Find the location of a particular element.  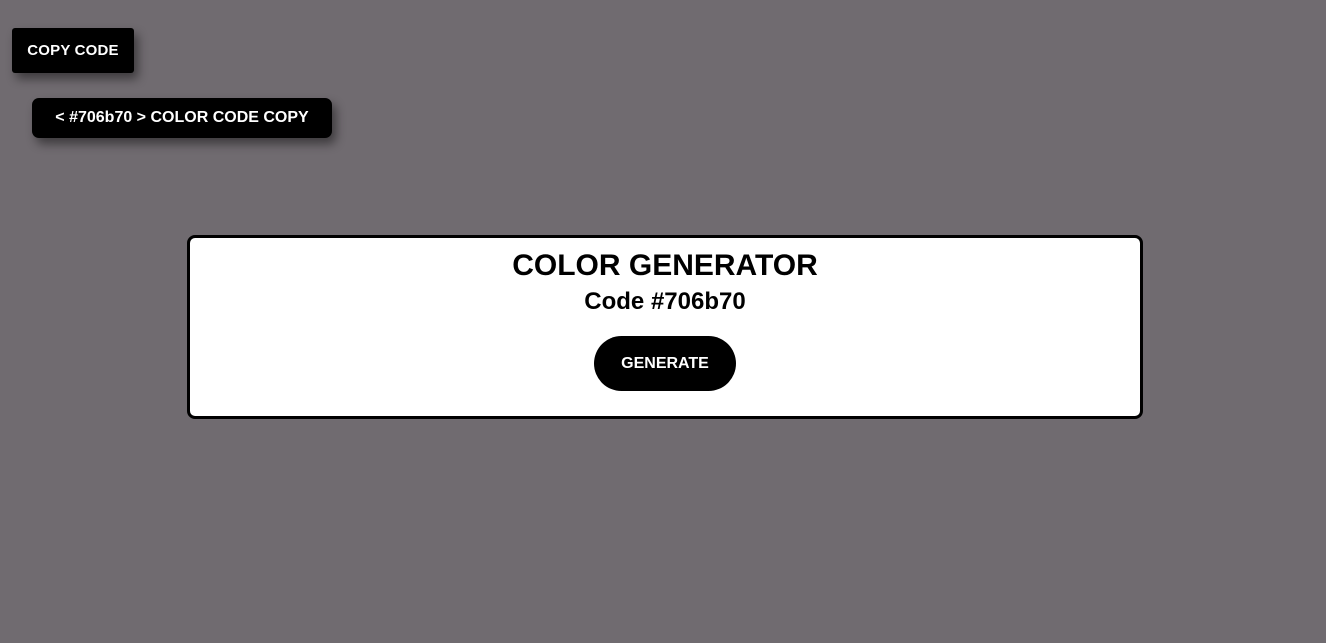

copy-code-button: COPY CODE is located at coordinates (73, 50).